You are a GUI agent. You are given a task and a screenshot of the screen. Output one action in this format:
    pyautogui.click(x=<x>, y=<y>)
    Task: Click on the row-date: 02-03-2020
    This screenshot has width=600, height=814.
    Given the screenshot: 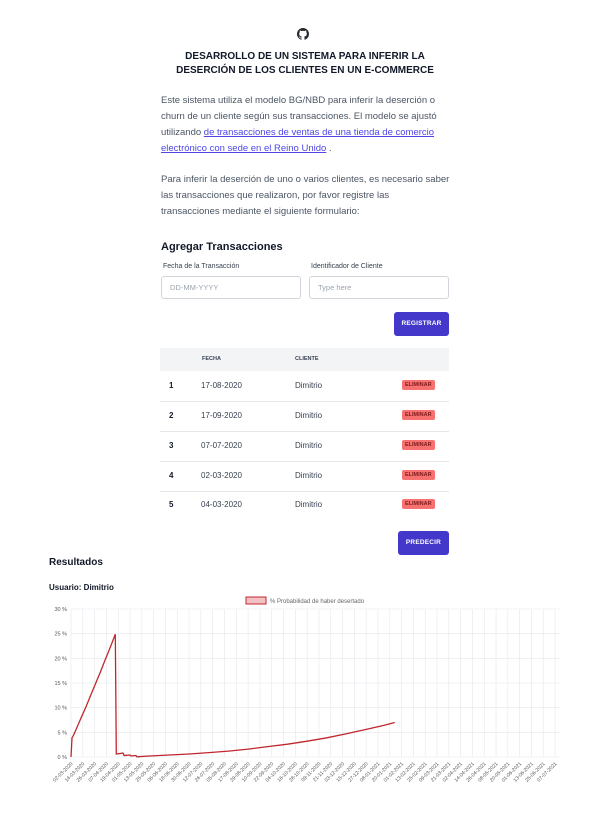 What is the action you would take?
    pyautogui.click(x=221, y=475)
    